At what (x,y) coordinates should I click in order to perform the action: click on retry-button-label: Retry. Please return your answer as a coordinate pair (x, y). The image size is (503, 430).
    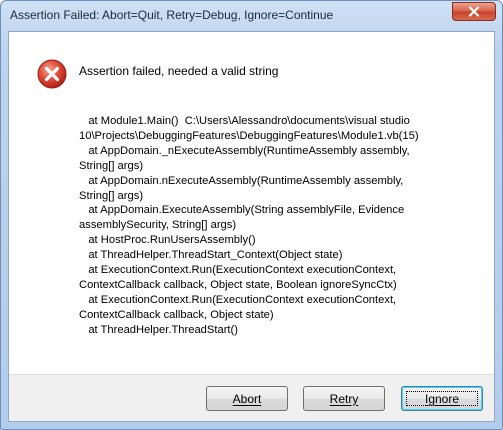
    Looking at the image, I should click on (344, 398).